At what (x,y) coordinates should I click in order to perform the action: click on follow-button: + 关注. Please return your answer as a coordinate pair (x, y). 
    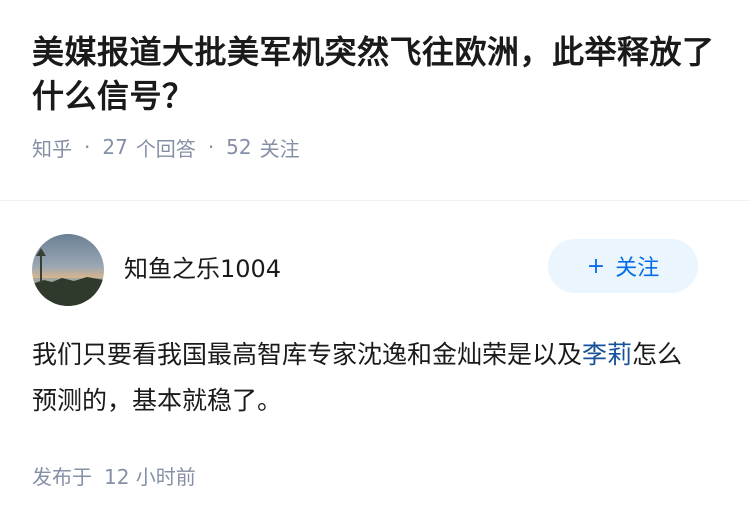
    Looking at the image, I should click on (623, 266).